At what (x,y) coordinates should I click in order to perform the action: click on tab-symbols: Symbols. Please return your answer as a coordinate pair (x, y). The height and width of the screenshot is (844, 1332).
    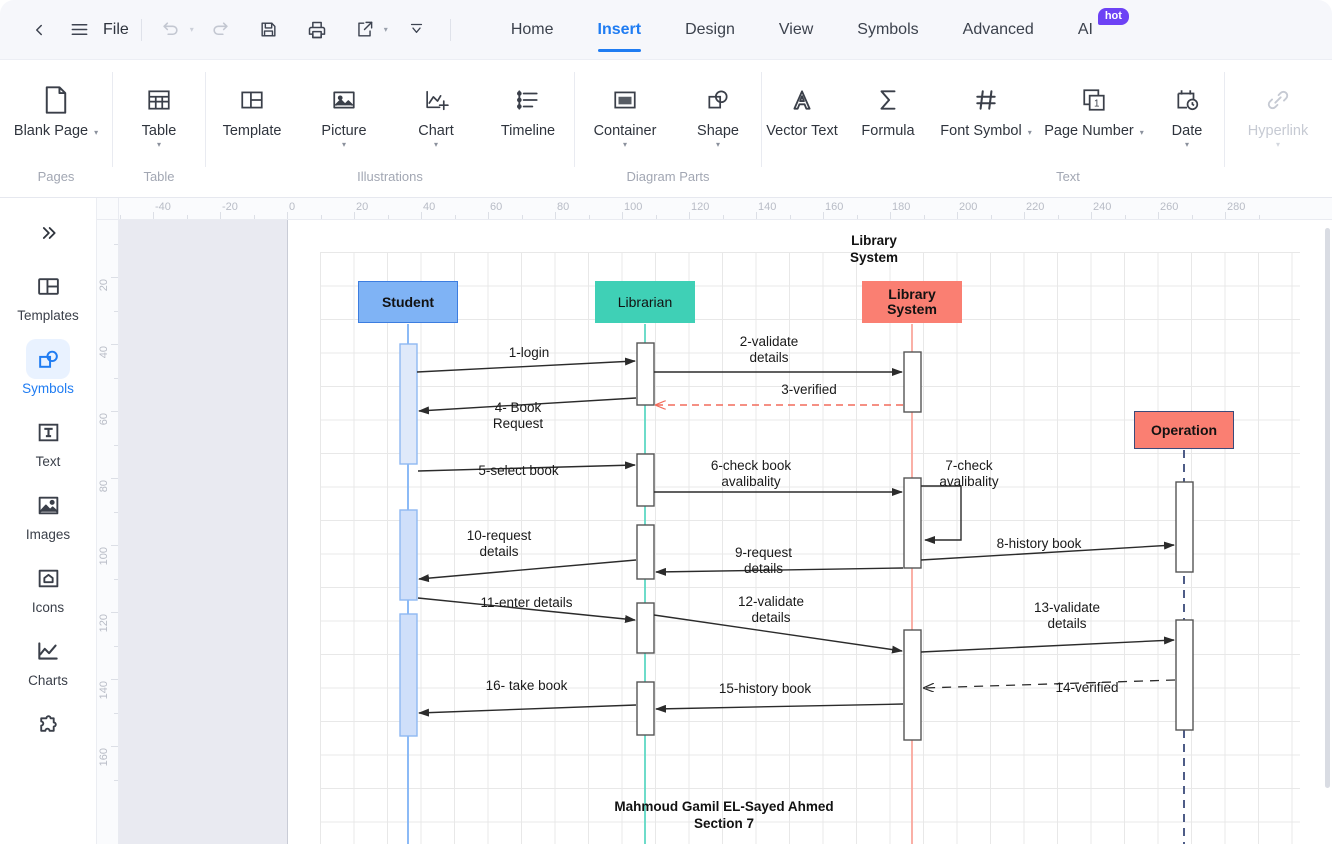
    Looking at the image, I should click on (887, 30).